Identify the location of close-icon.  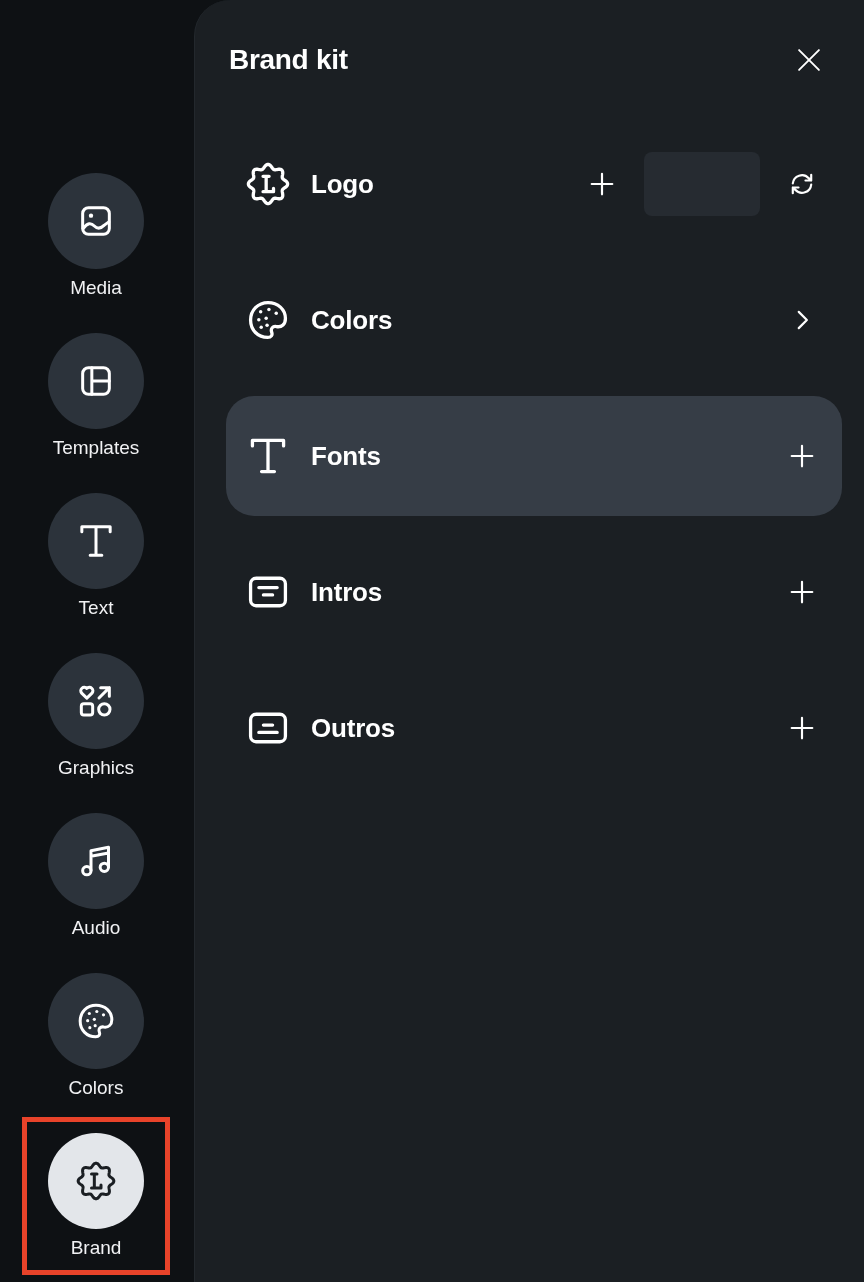
(809, 60).